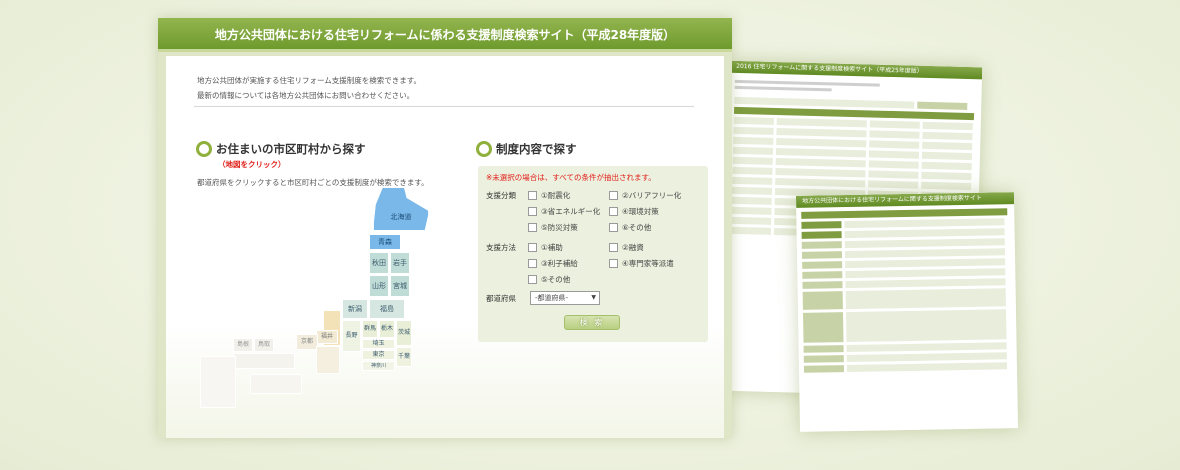 The image size is (1180, 470). I want to click on pref-niigata: 新潟, so click(355, 309).